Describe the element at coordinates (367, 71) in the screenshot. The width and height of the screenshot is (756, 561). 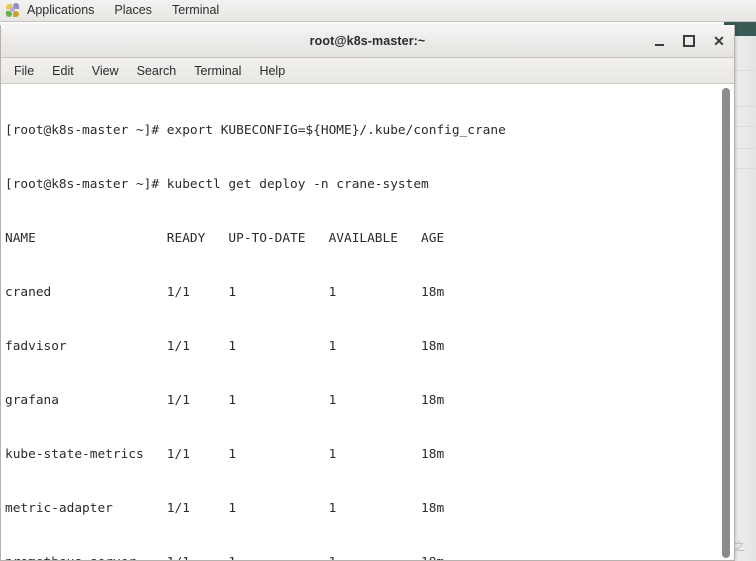
I see `terminal-menubar: File Edit View Search Terminal Help` at that location.